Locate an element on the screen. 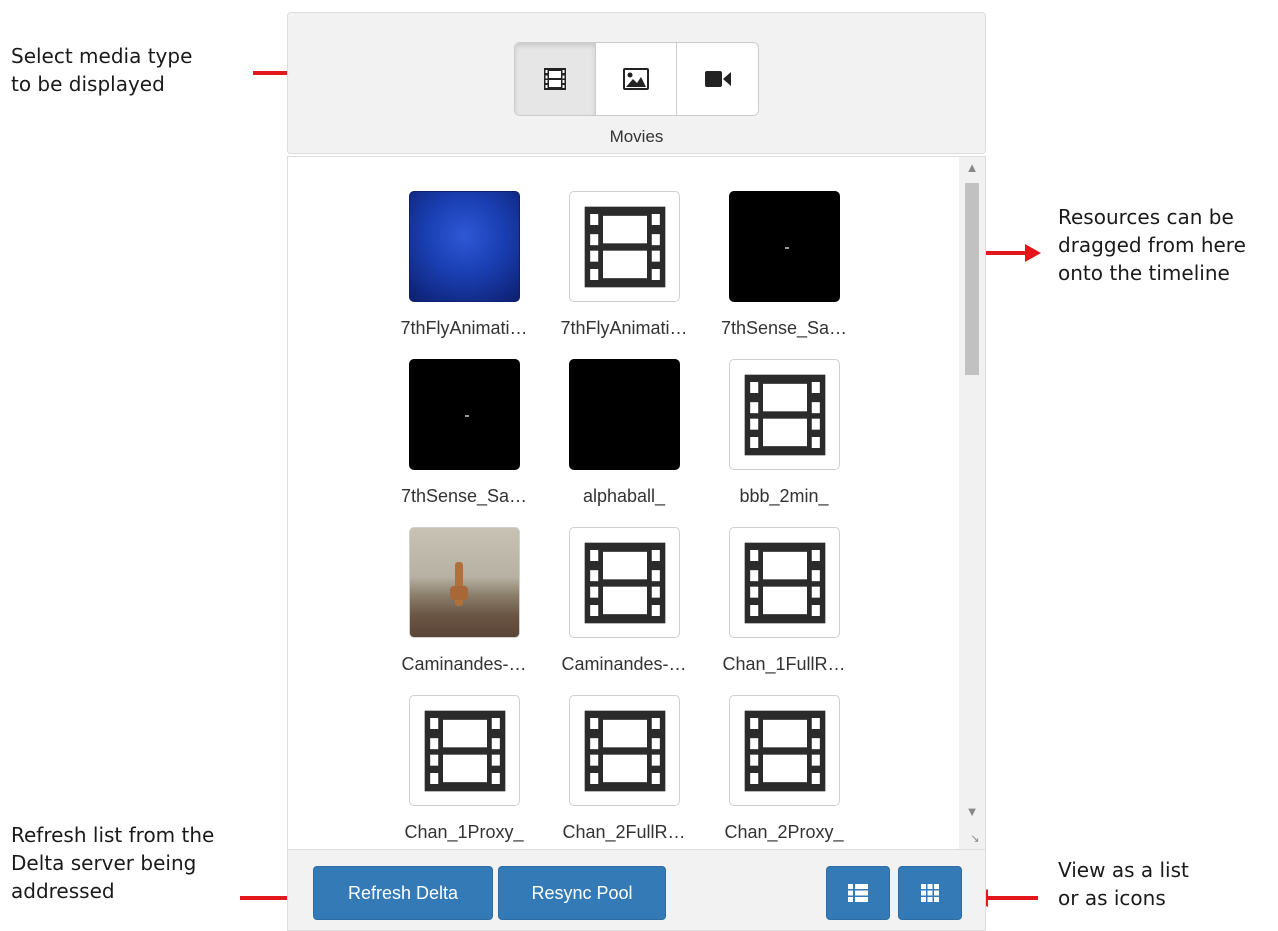  resource-item: alphaball_ is located at coordinates (624, 443).